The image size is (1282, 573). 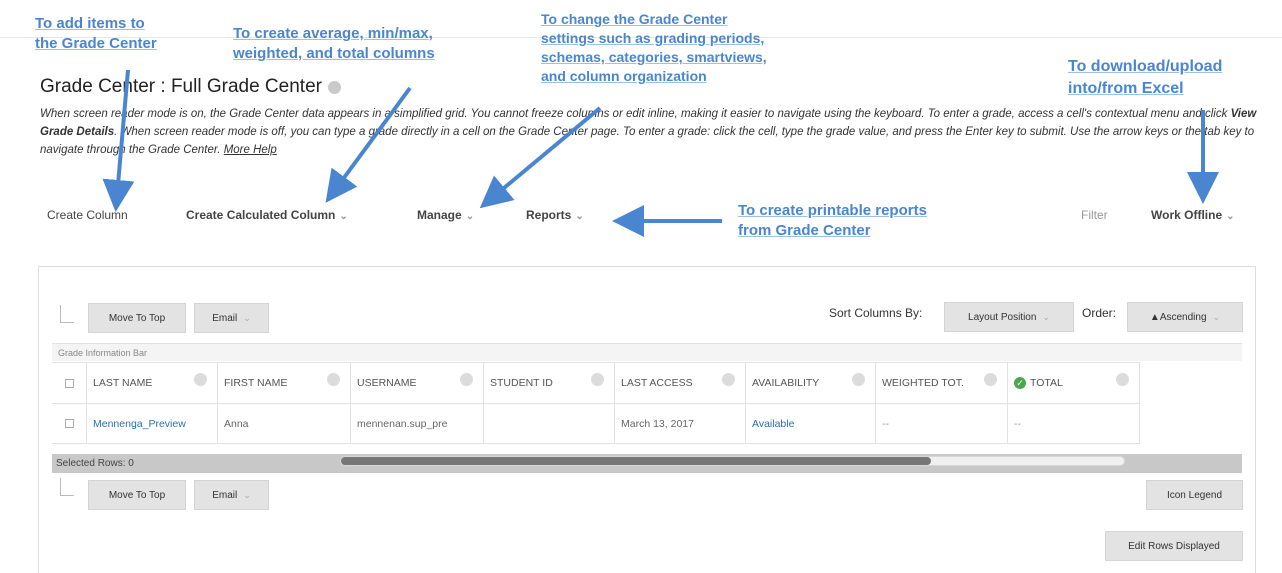 What do you see at coordinates (417, 423) in the screenshot?
I see `cell-username: mennenan.sup_pre` at bounding box center [417, 423].